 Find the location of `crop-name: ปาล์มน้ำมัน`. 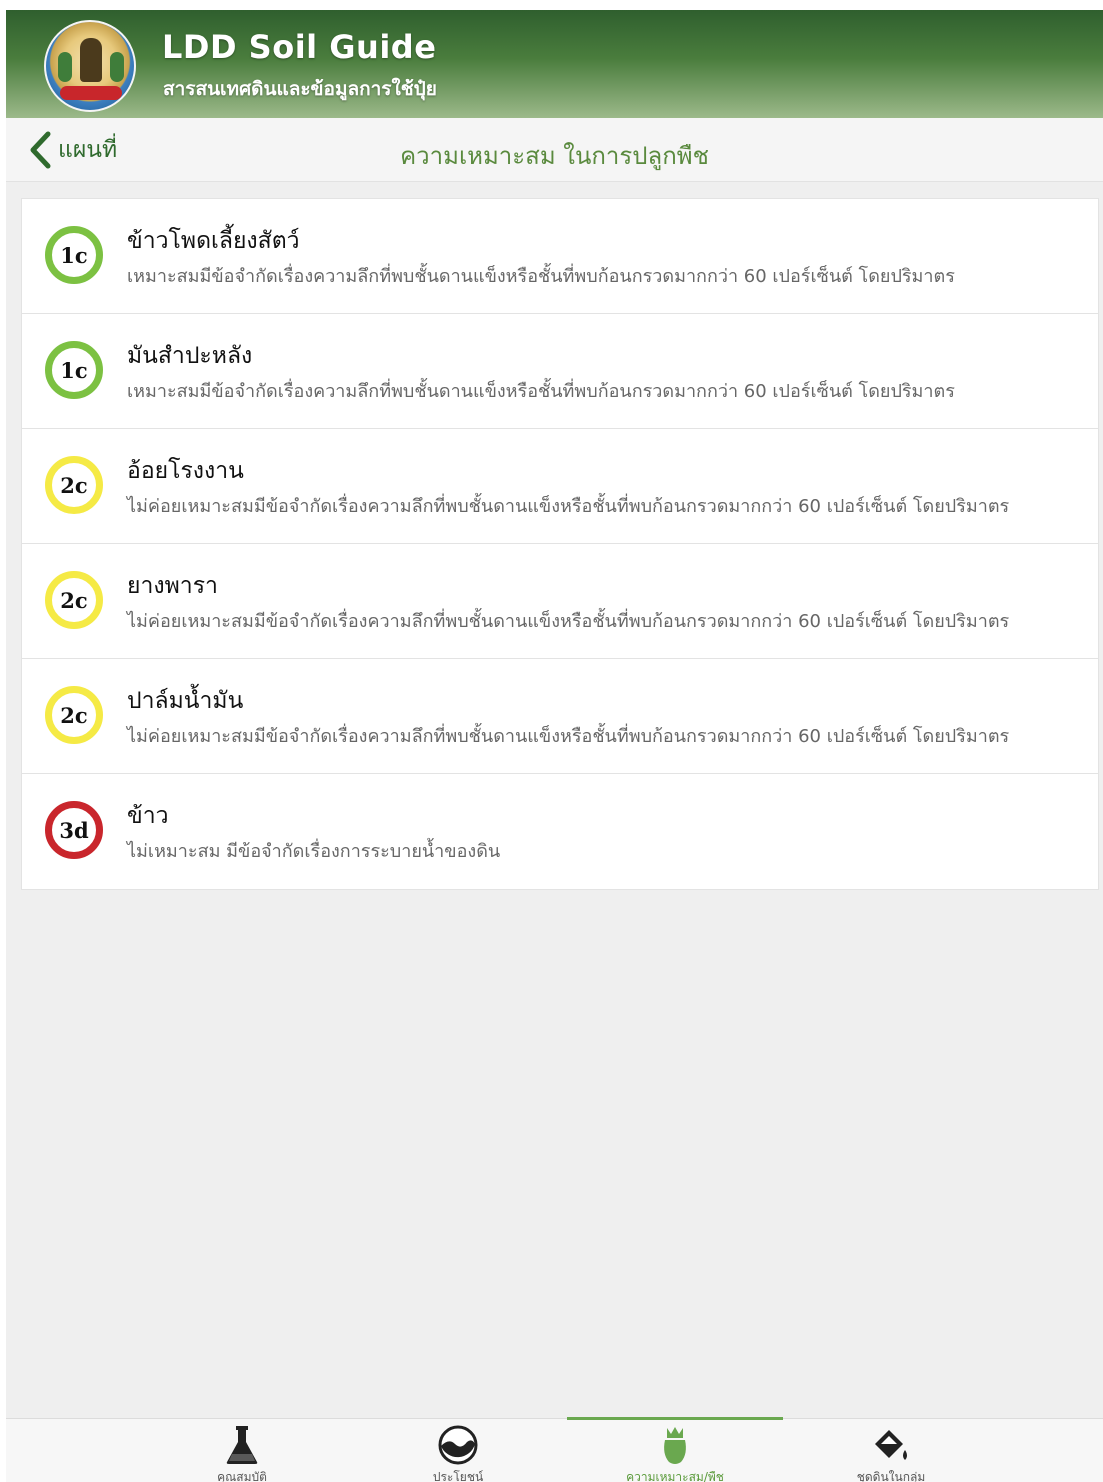

crop-name: ปาล์มน้ำมัน is located at coordinates (185, 701).